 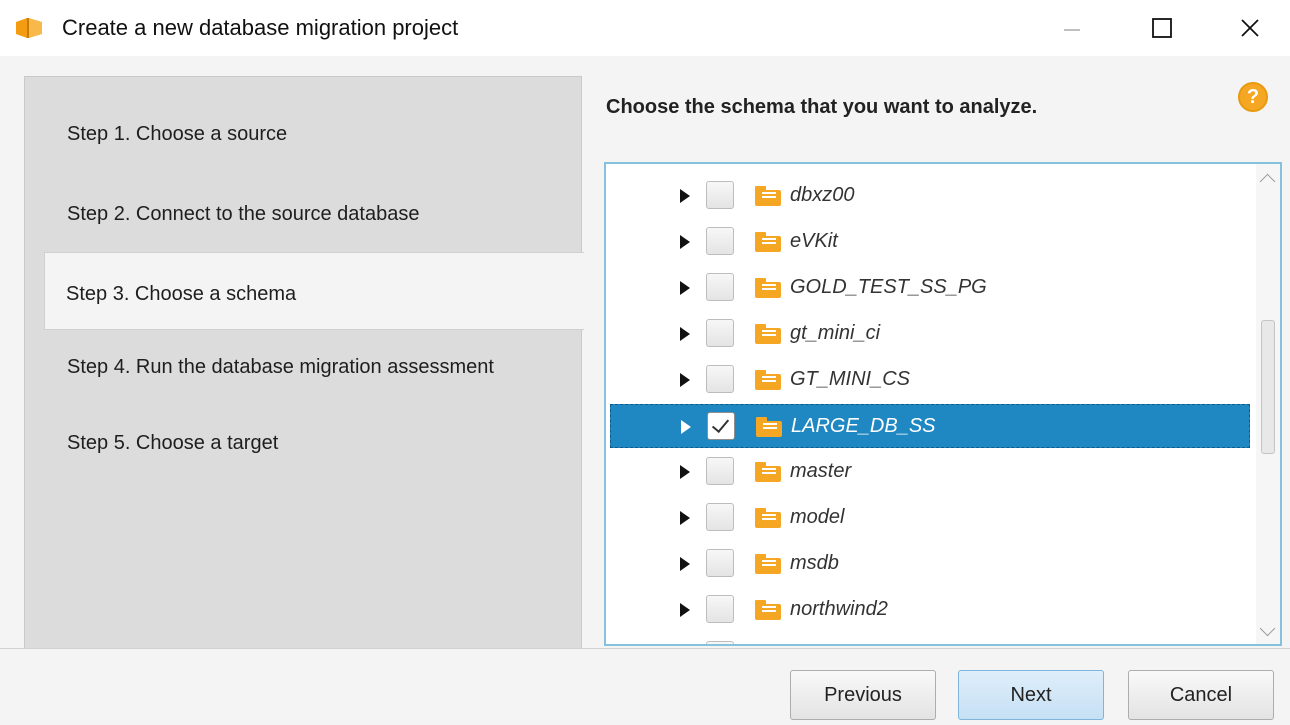 I want to click on schema-name: gt_mini_ci, so click(x=835, y=333).